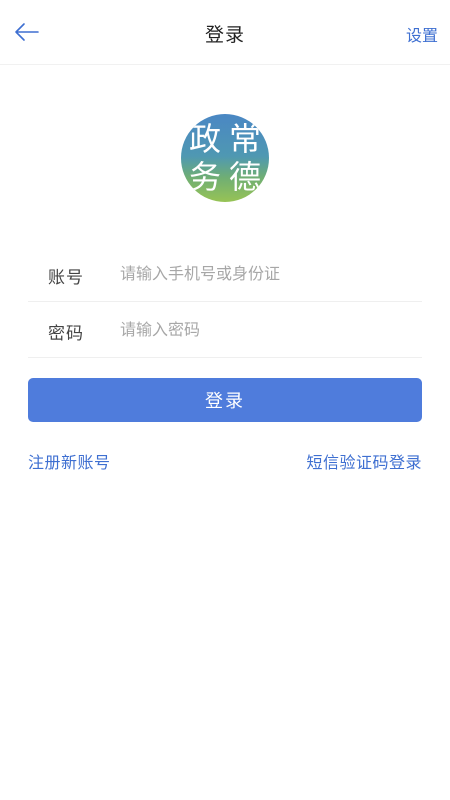  I want to click on page-title: 登录, so click(224, 35).